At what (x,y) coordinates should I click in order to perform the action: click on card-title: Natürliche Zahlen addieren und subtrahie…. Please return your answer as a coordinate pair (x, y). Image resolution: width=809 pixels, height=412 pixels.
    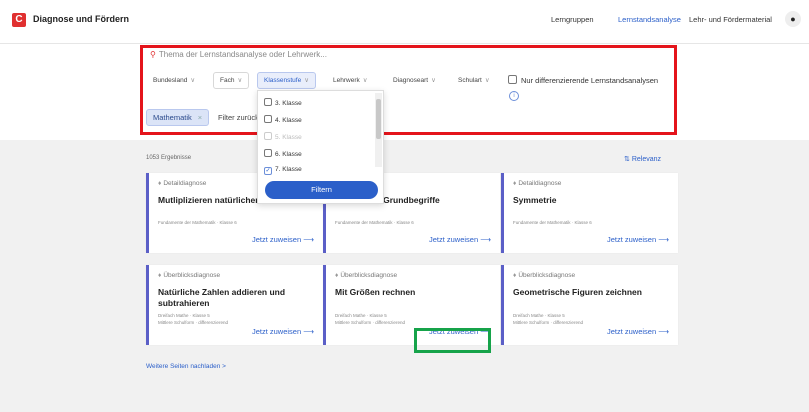
    Looking at the image, I should click on (222, 297).